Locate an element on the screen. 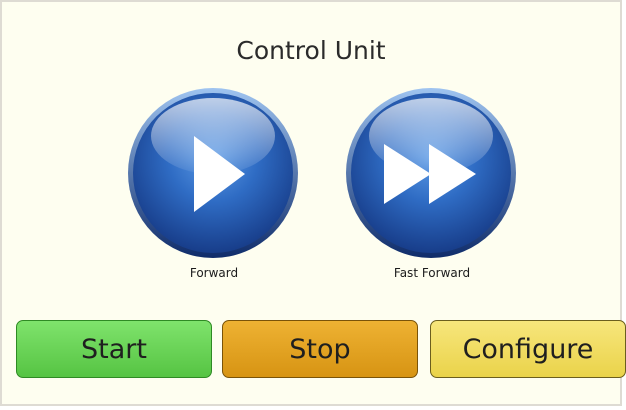 This screenshot has height=410, width=626. fast-forward-icon is located at coordinates (431, 173).